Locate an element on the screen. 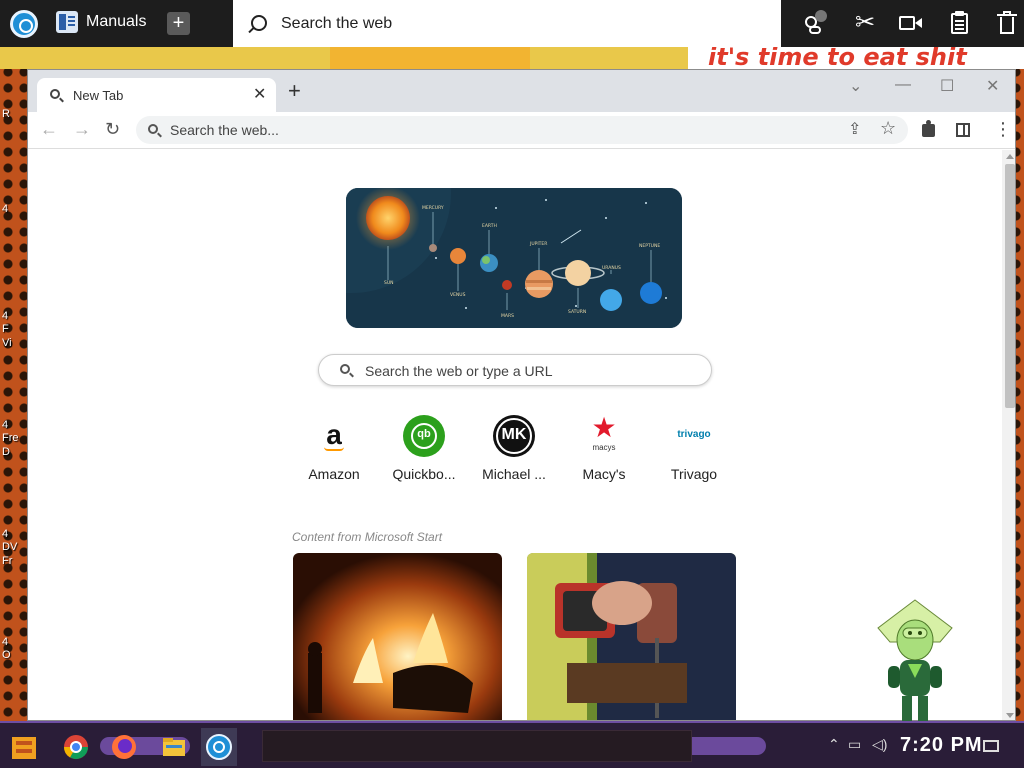  hub-icon is located at coordinates (816, 23).